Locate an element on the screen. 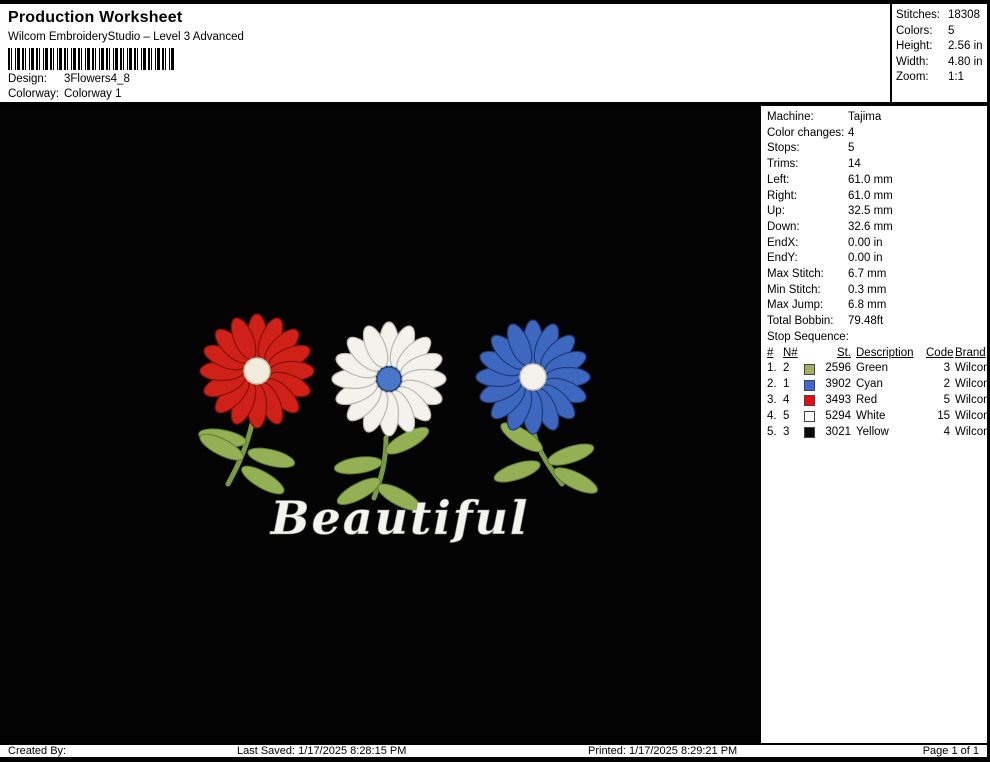 Image resolution: width=990 pixels, height=762 pixels. col-code: Code is located at coordinates (940, 352).